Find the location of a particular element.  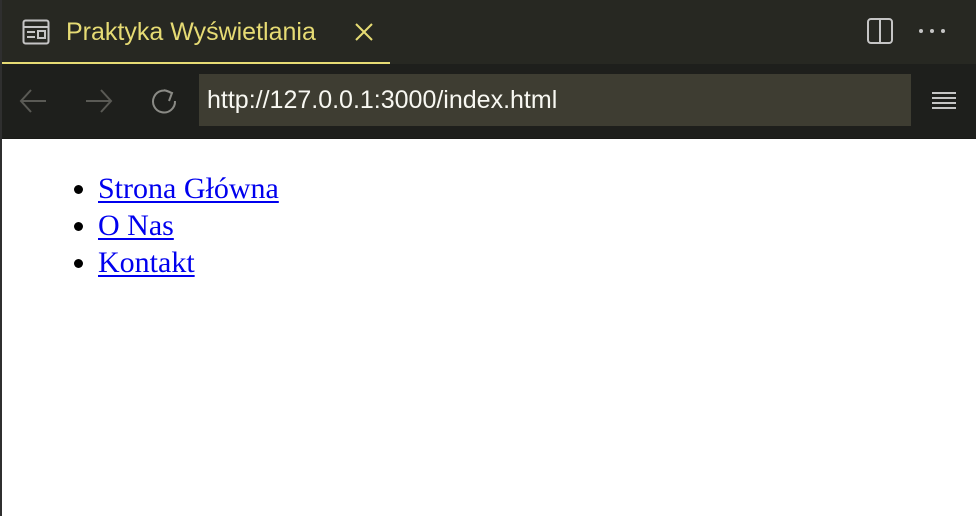

list-item: Strona Główna is located at coordinates (188, 188).